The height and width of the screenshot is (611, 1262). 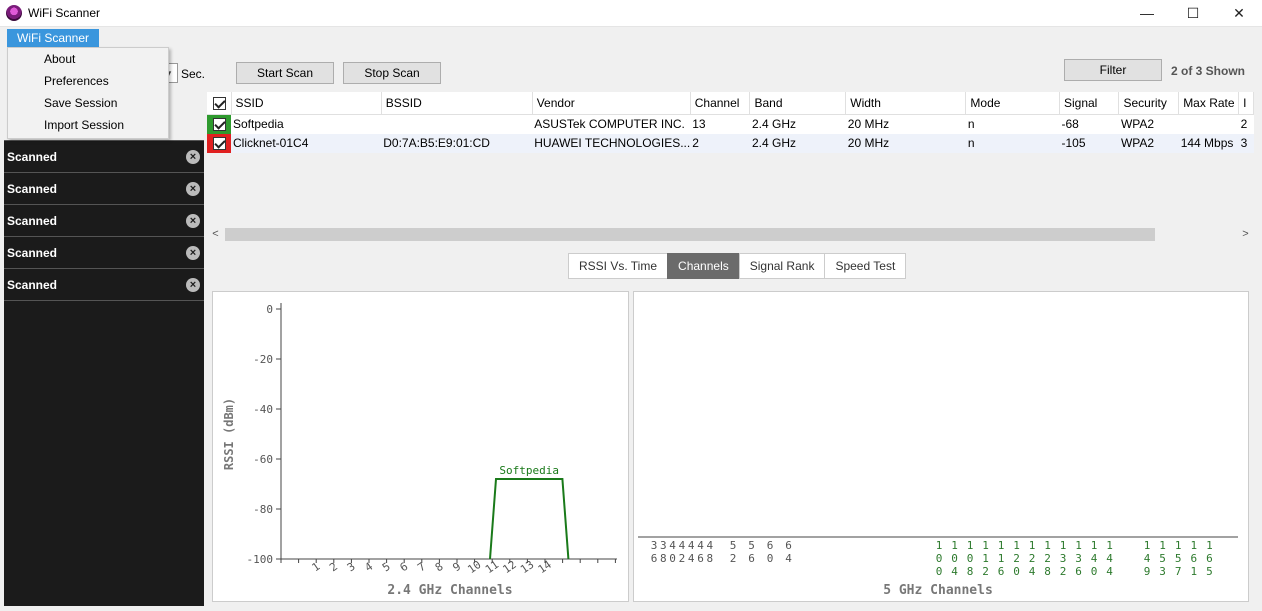 I want to click on column-header-channel: Channel, so click(x=720, y=103).